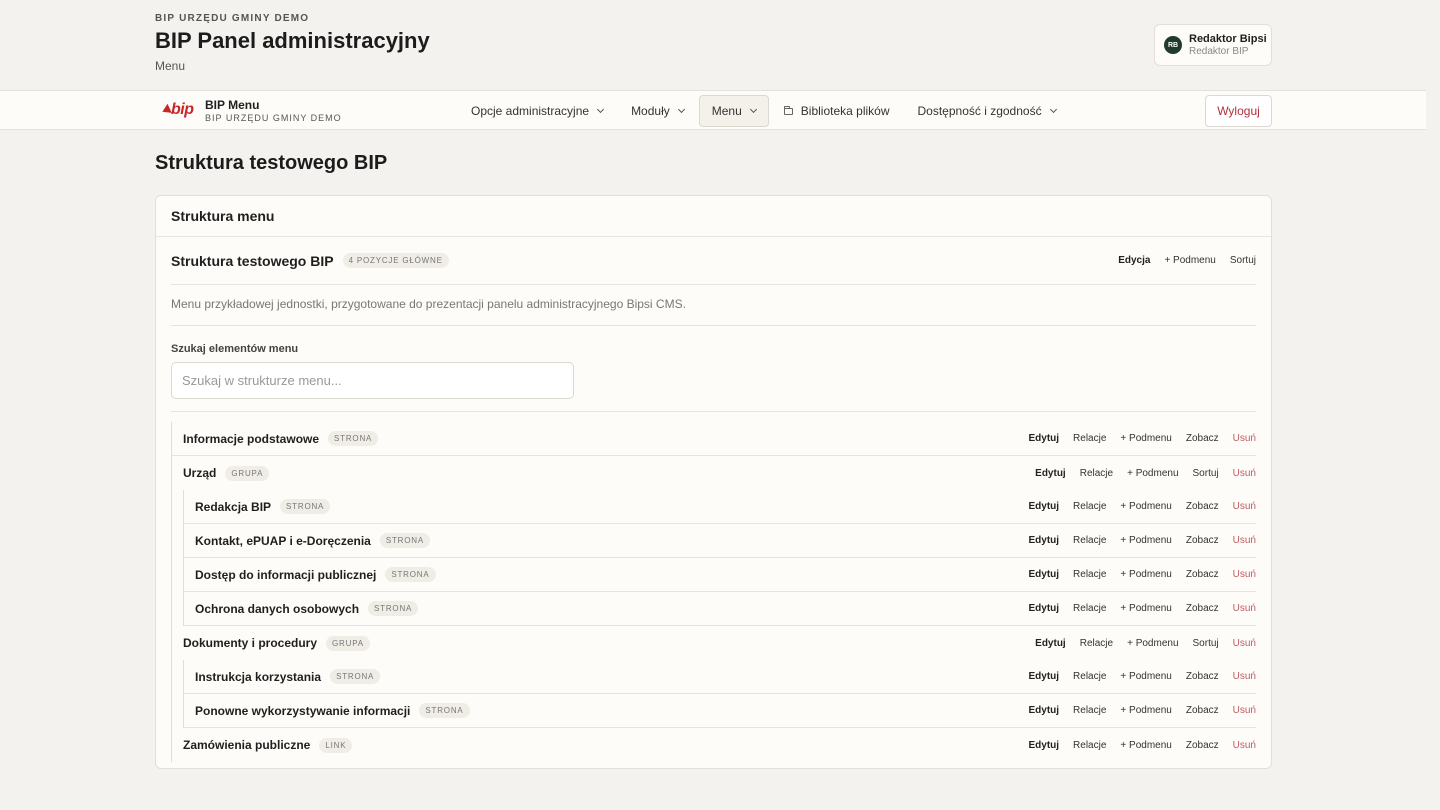 The height and width of the screenshot is (810, 1440). What do you see at coordinates (372, 380) in the screenshot?
I see `search-input` at bounding box center [372, 380].